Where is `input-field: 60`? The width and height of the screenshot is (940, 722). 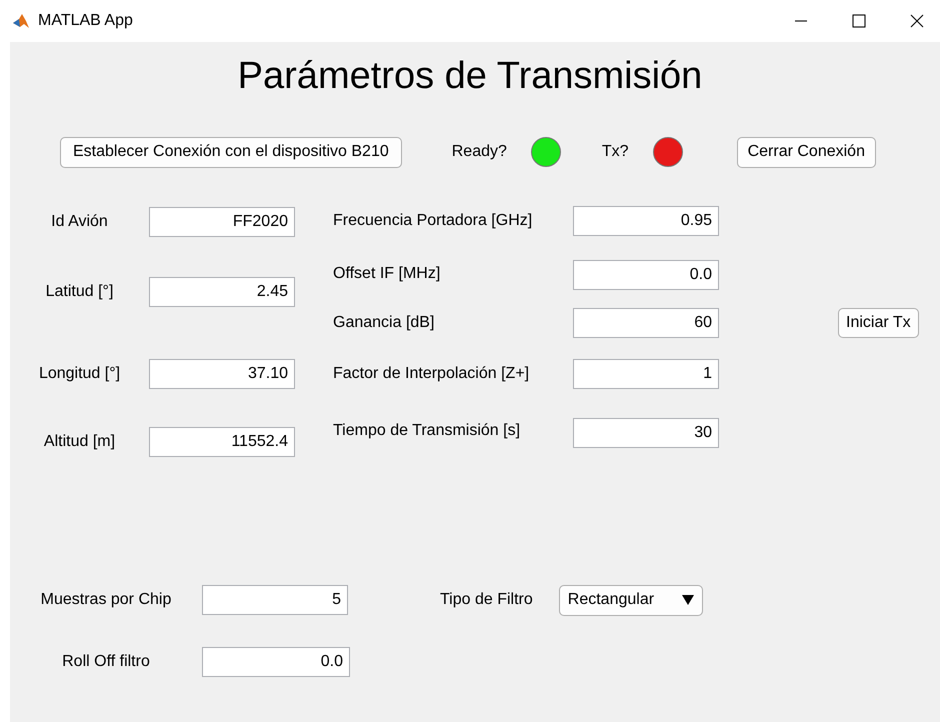
input-field: 60 is located at coordinates (646, 323).